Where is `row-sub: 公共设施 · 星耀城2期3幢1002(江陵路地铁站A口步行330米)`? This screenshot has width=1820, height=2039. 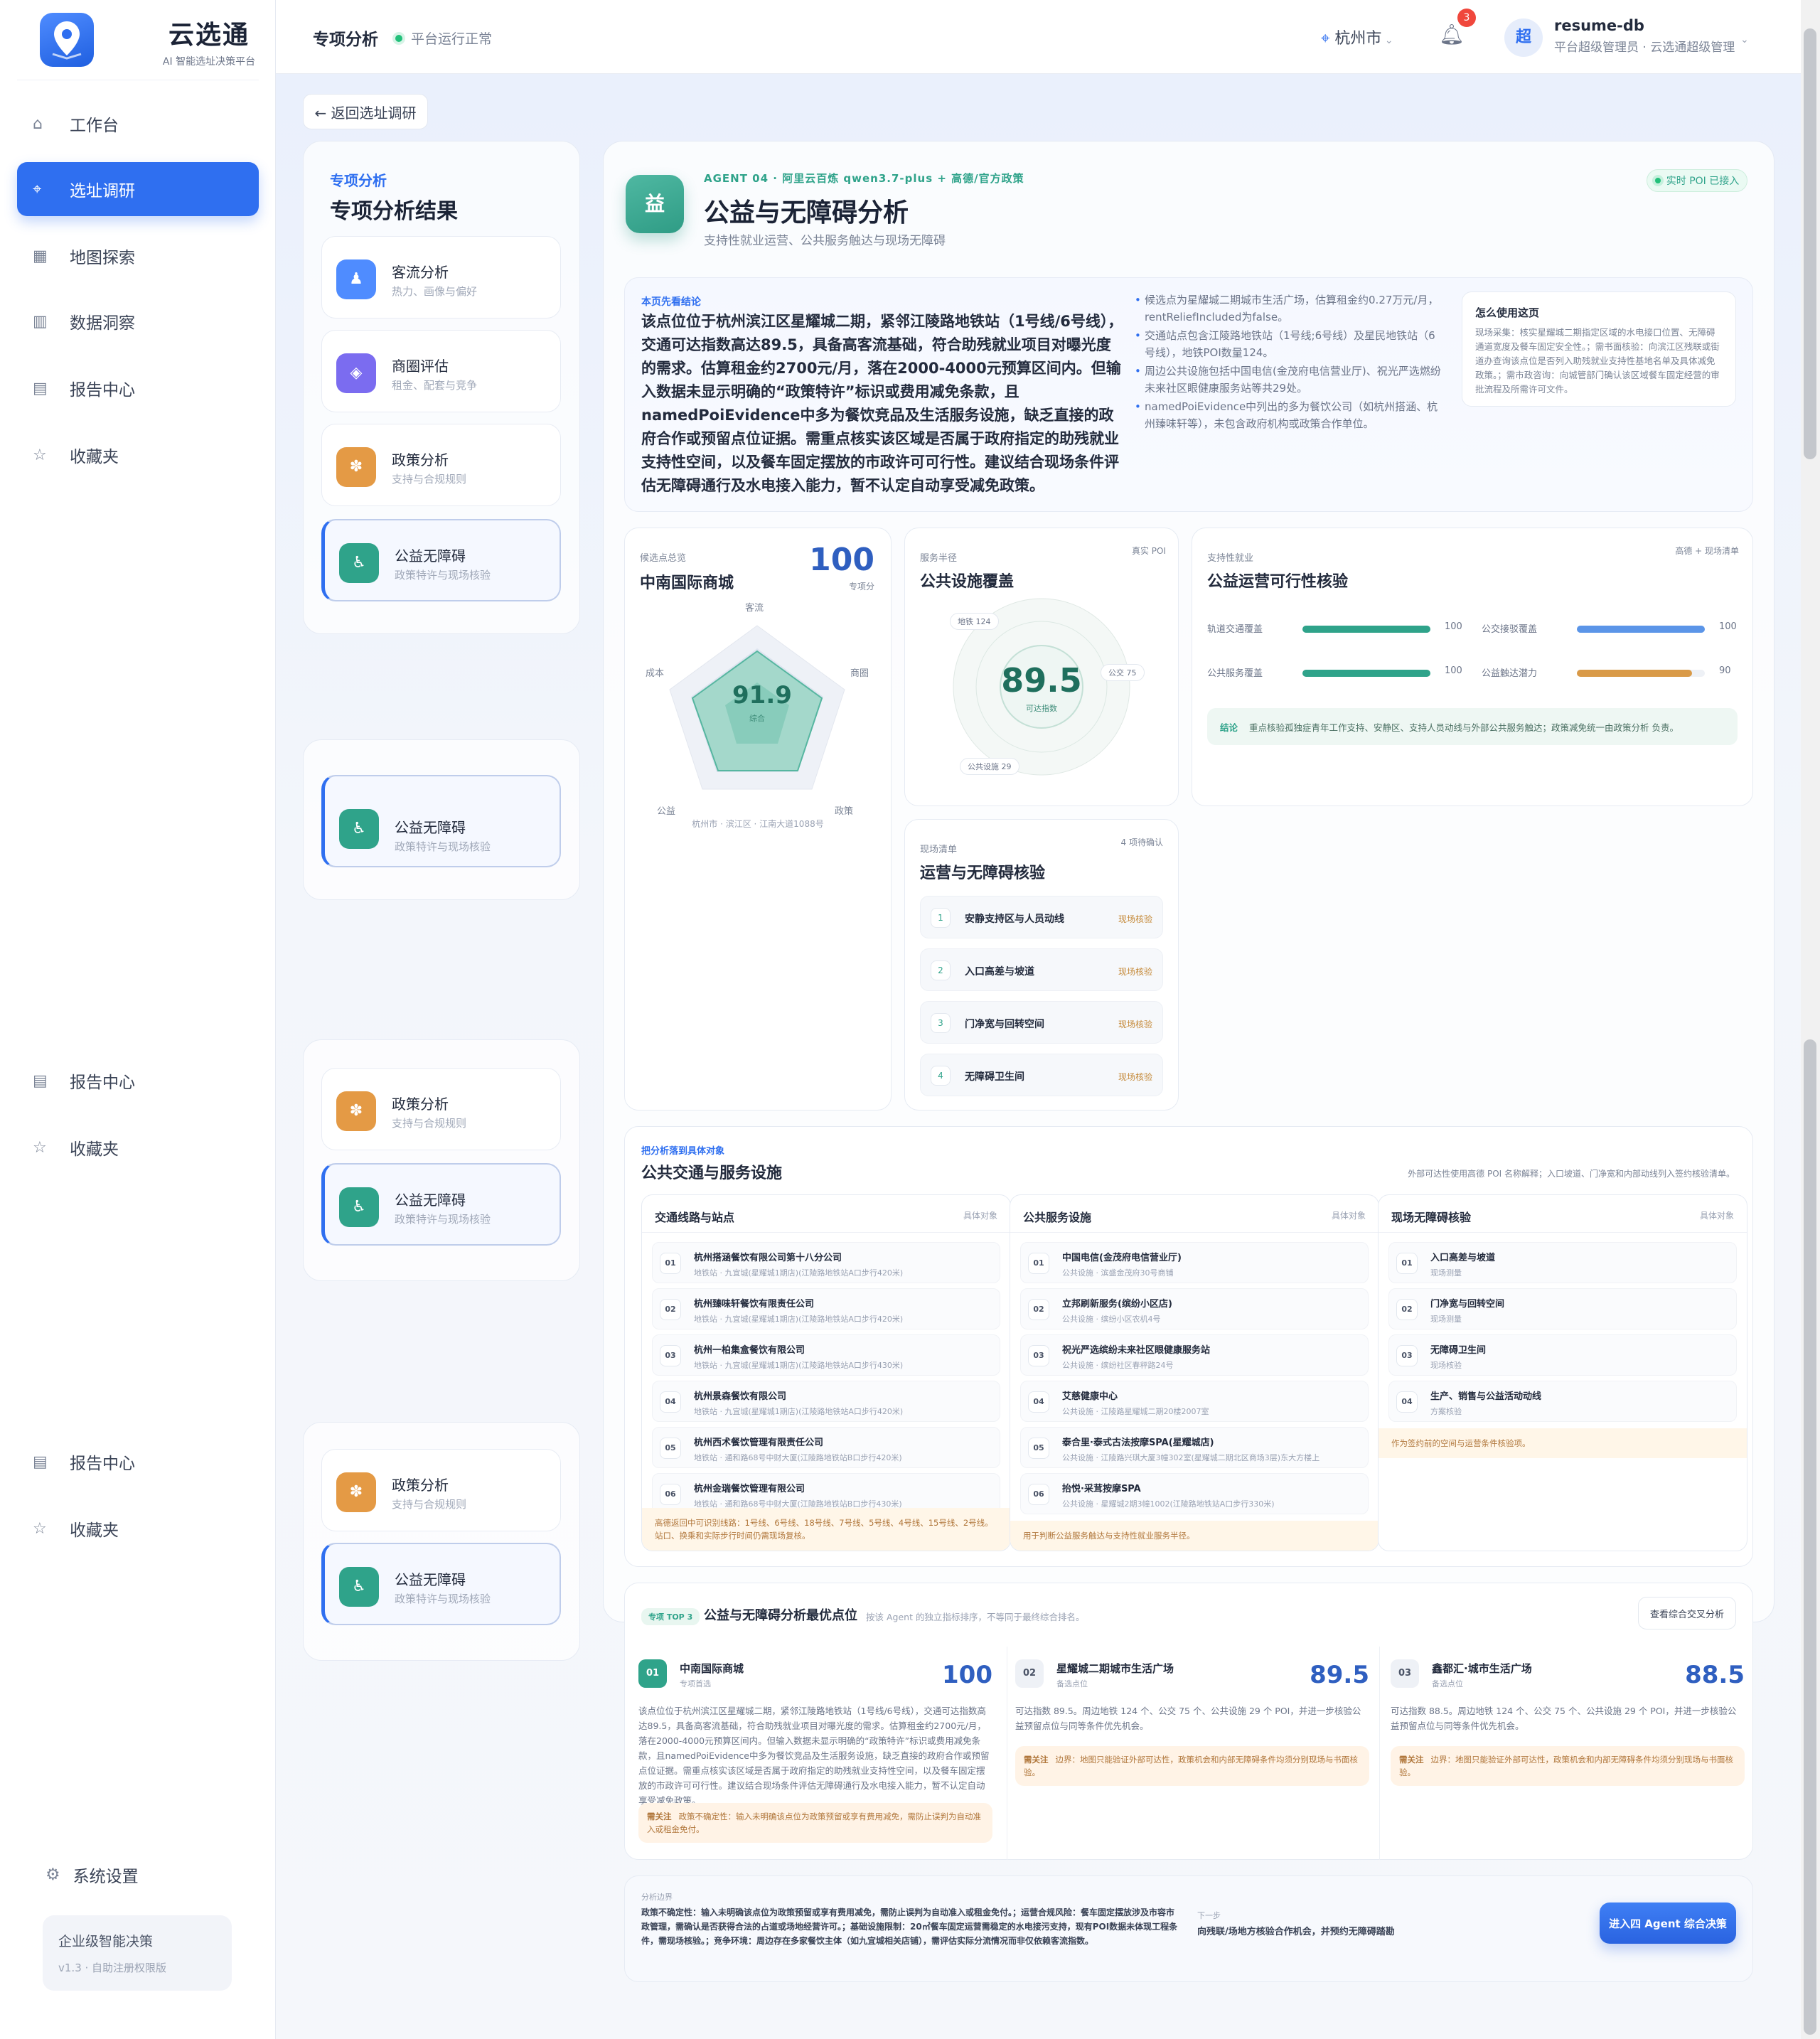 row-sub: 公共设施 · 星耀城2期3幢1002(江陵路地铁站A口步行330米) is located at coordinates (1168, 1504).